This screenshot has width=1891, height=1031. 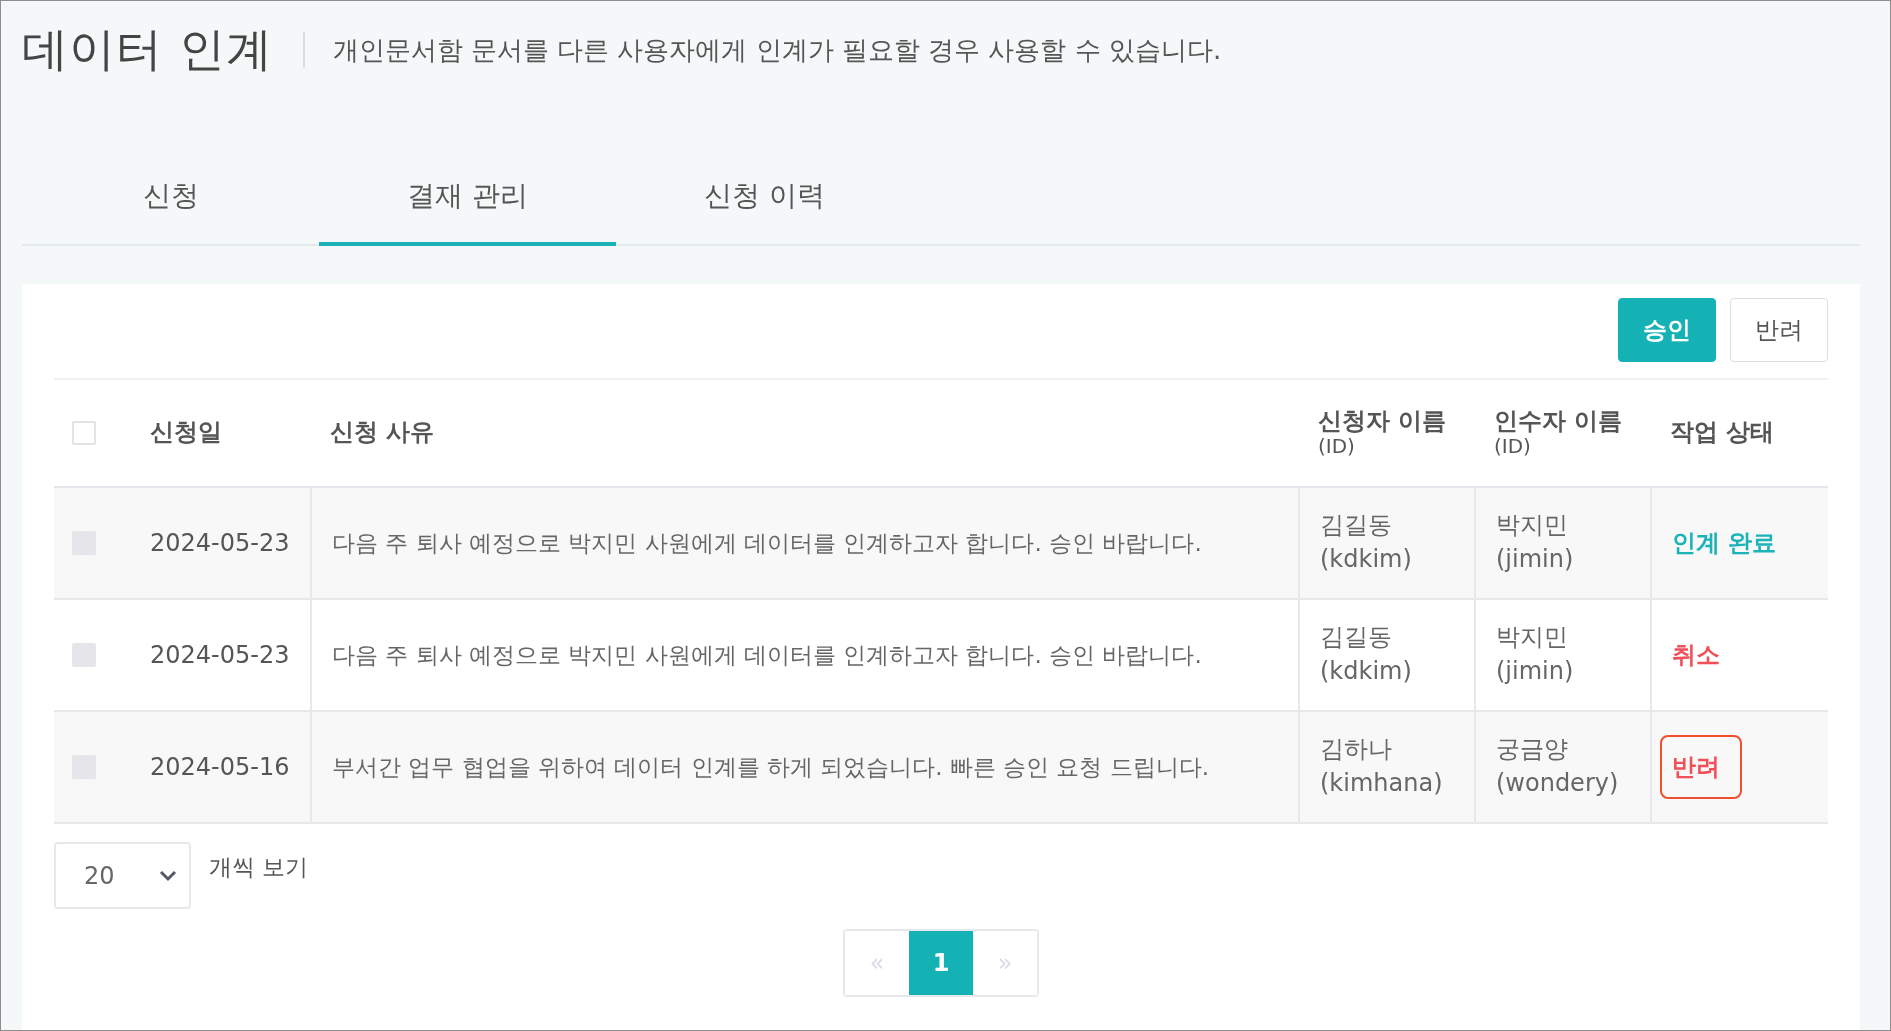 I want to click on applicant-cell-text: 김하나 (kimhana), so click(x=1381, y=766).